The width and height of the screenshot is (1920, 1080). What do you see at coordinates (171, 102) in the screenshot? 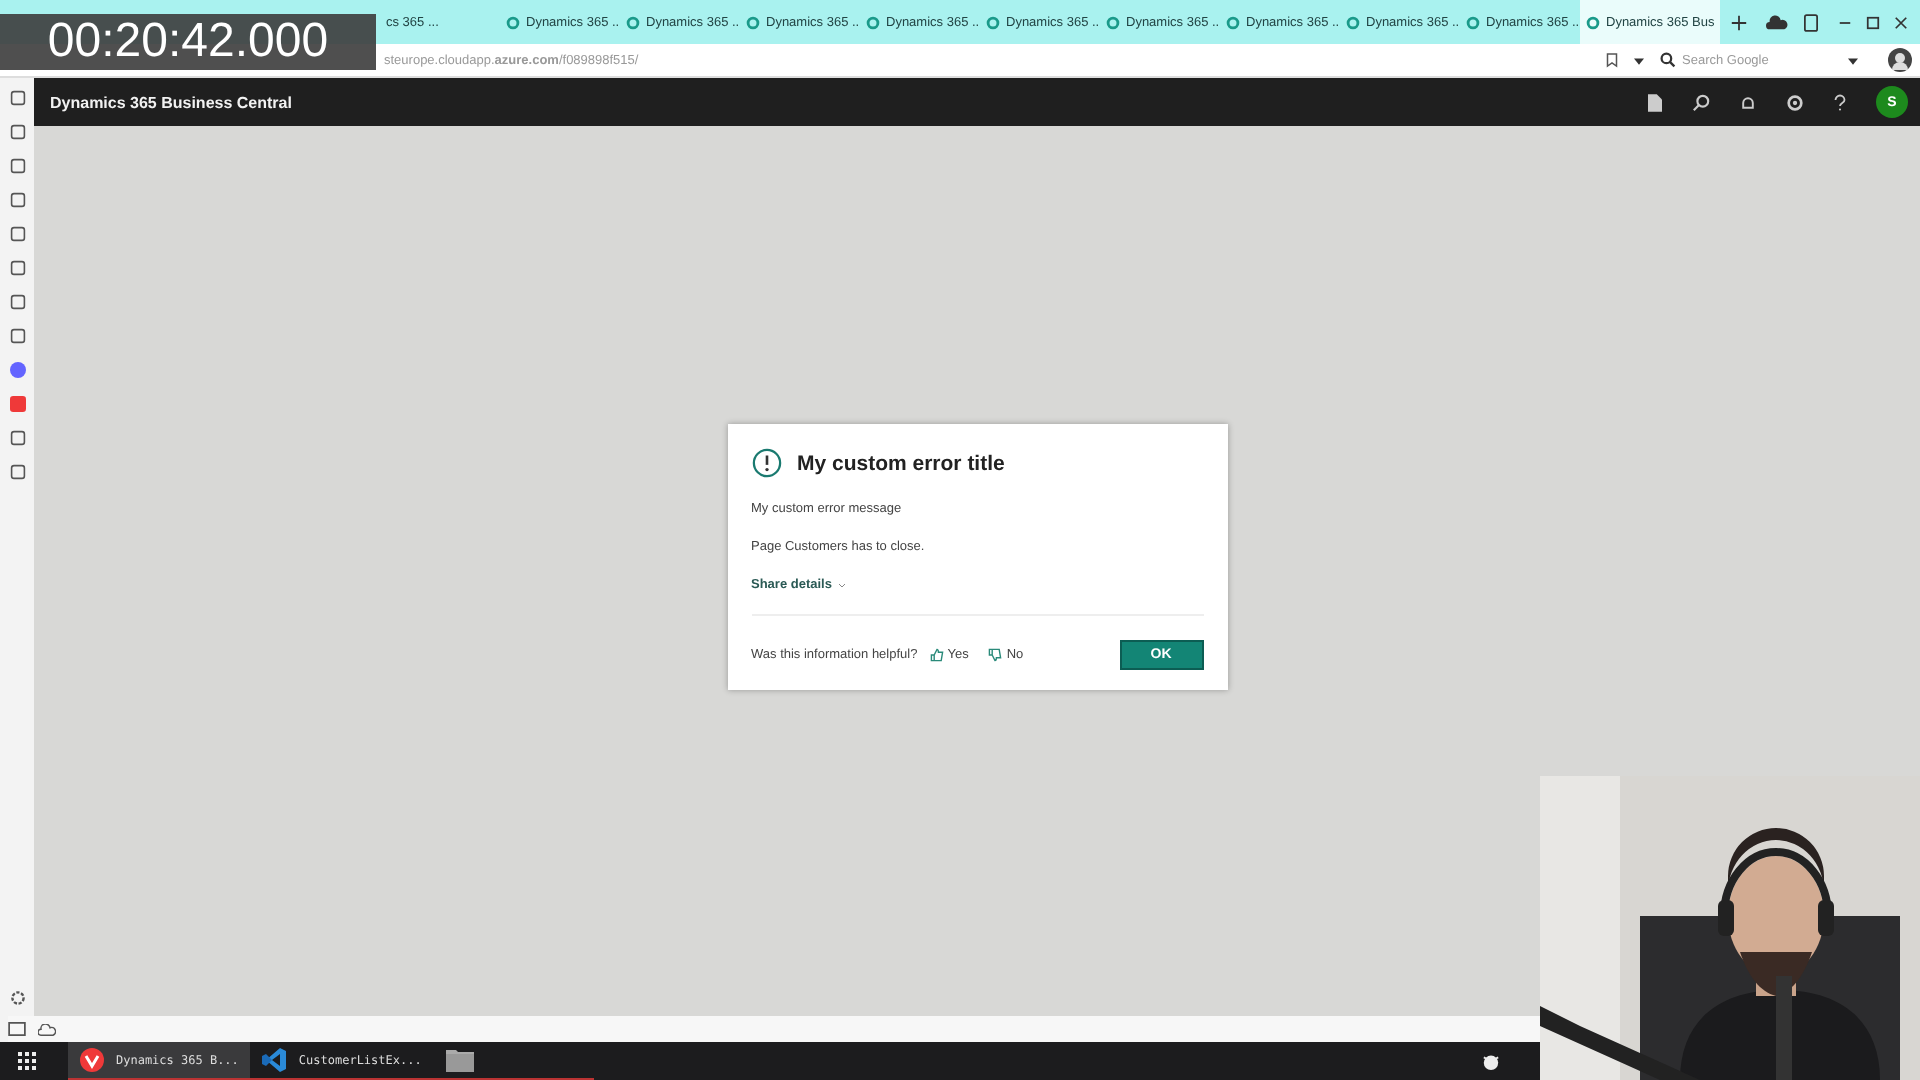
I see `app-title: Dynamics 365 Business Central` at bounding box center [171, 102].